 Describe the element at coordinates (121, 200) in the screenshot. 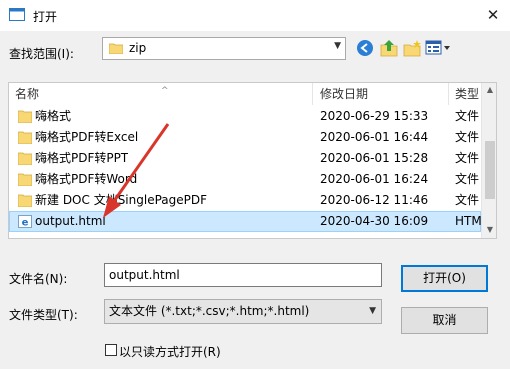

I see `file-name: 新建 DOC 文档SinglePagePDF` at that location.